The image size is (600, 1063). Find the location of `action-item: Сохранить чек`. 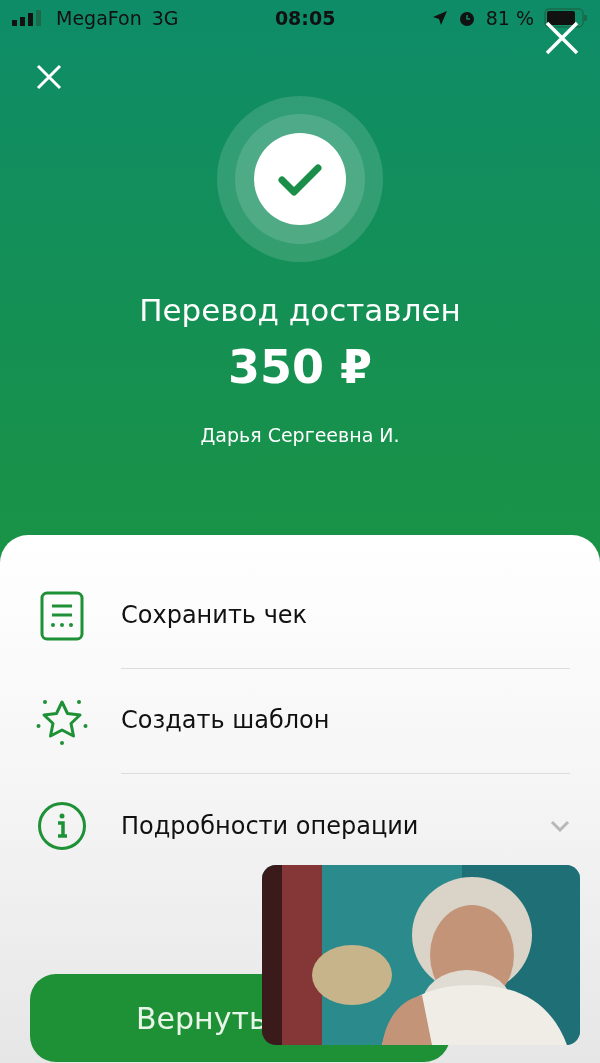

action-item: Сохранить чек is located at coordinates (345, 615).